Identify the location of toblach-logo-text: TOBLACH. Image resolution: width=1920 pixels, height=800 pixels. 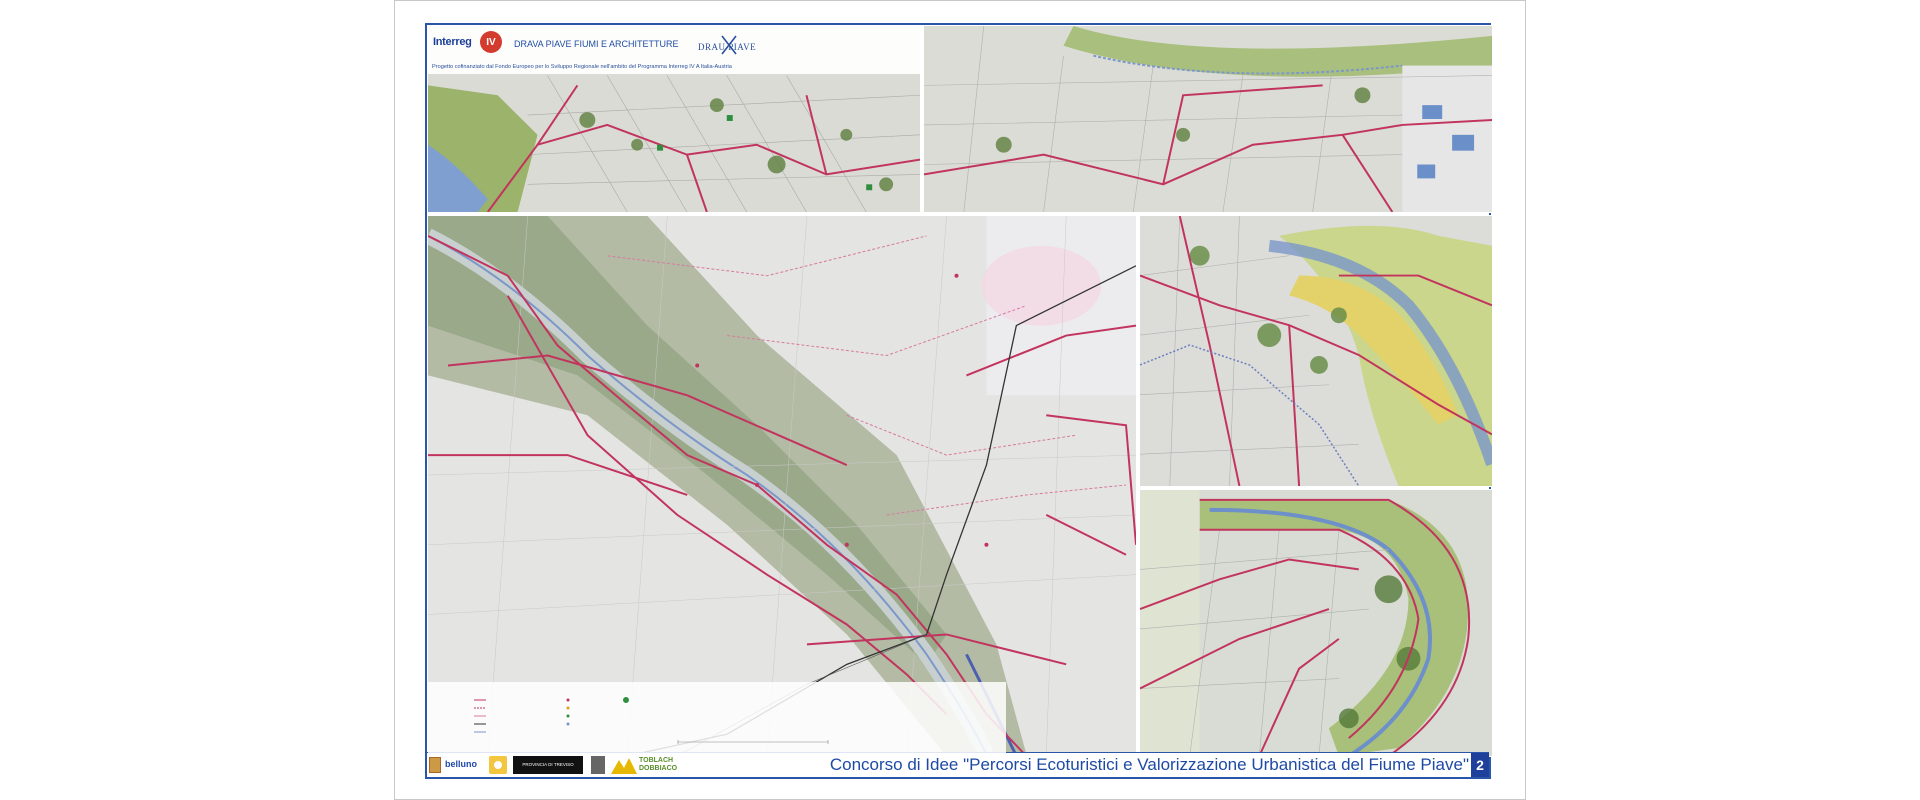
(656, 760).